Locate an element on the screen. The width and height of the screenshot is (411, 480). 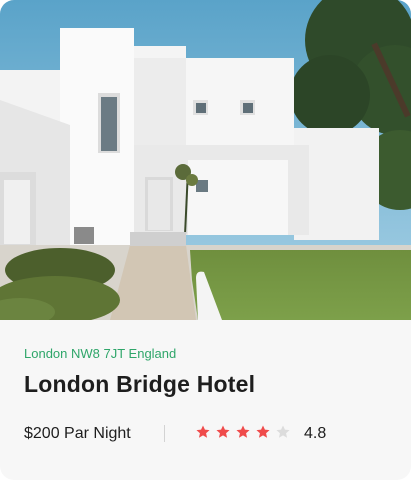
location-text: London NW8 7JT England is located at coordinates (100, 353).